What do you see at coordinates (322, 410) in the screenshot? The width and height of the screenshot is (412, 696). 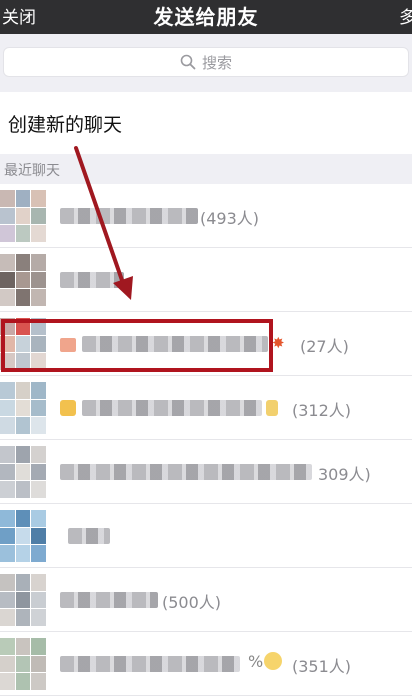 I see `member-count: (312人)` at bounding box center [322, 410].